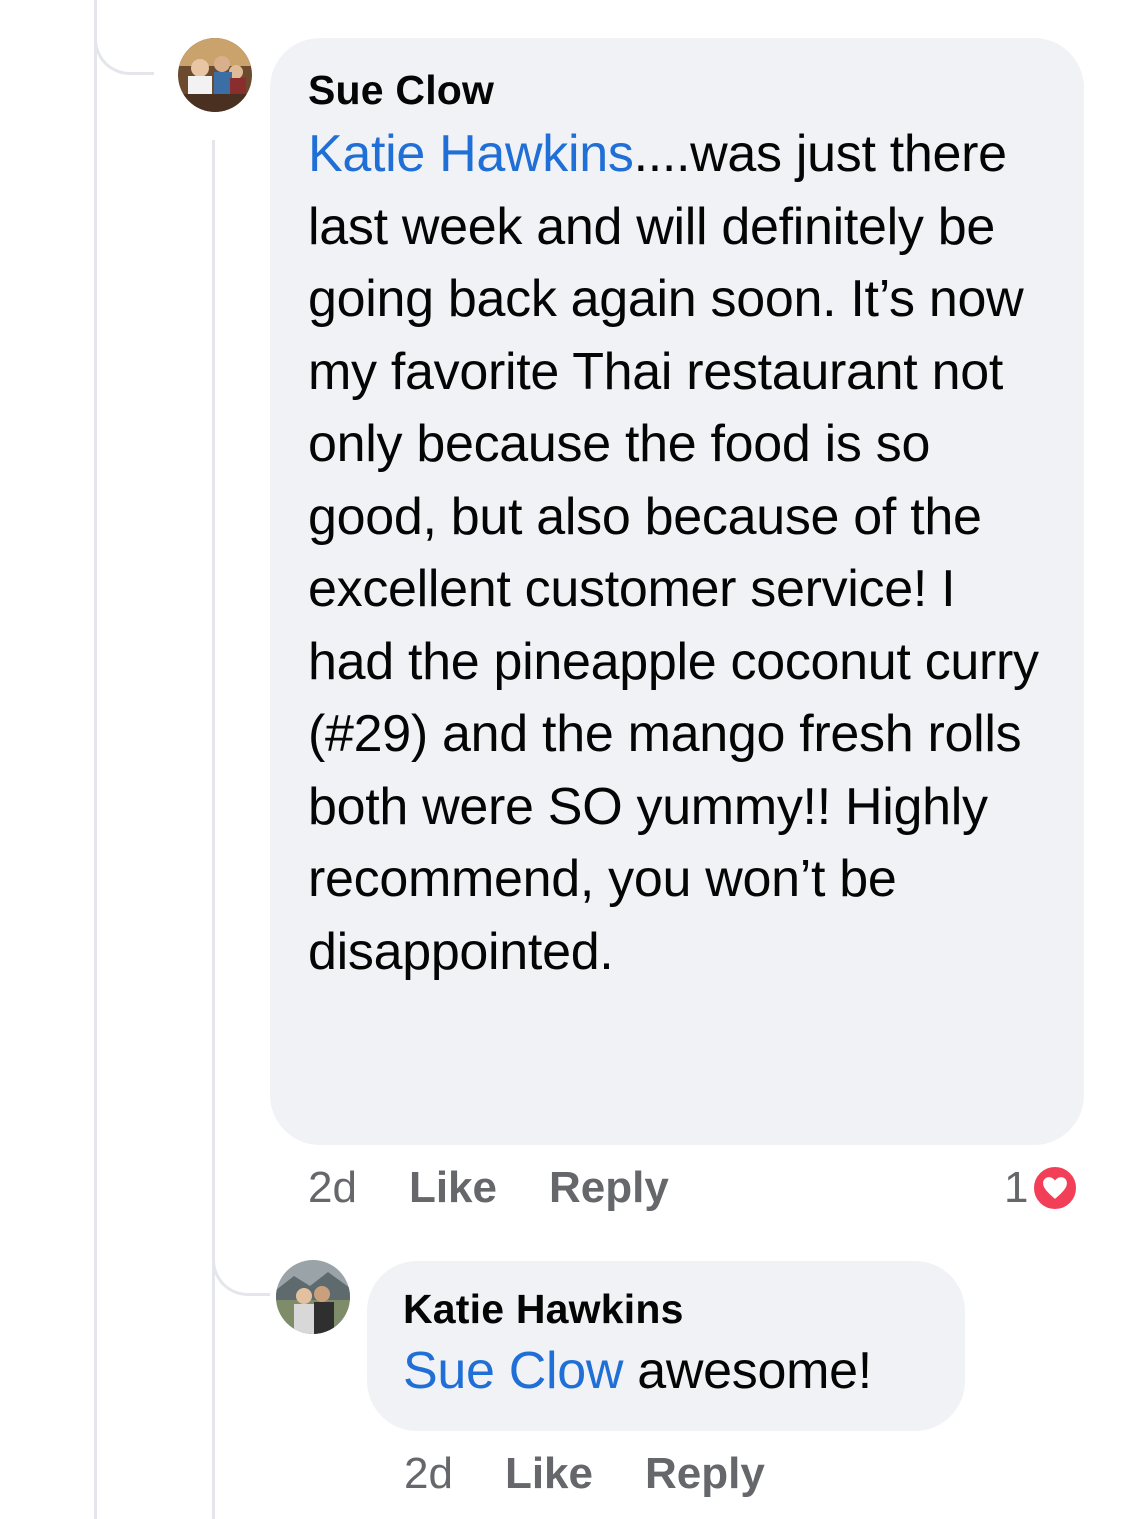 This screenshot has height=1519, width=1125. Describe the element at coordinates (95, 759) in the screenshot. I see `thread-line-outer` at that location.